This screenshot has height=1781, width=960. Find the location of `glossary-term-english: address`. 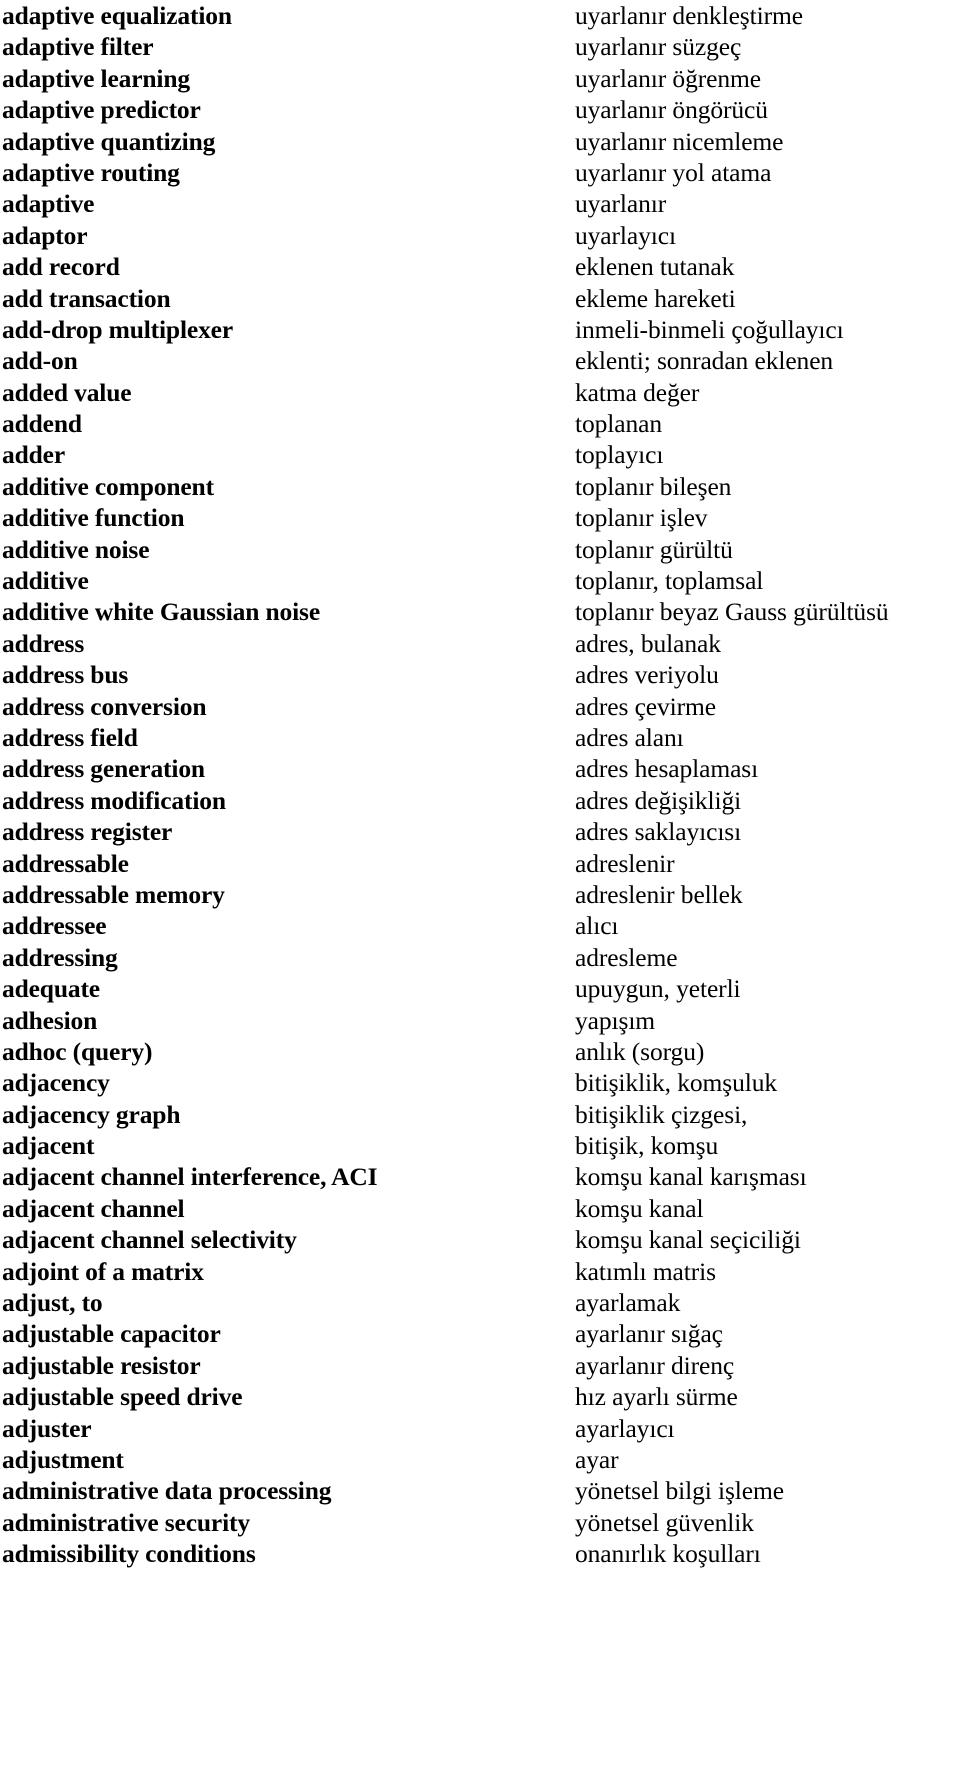

glossary-term-english: address is located at coordinates (43, 643).